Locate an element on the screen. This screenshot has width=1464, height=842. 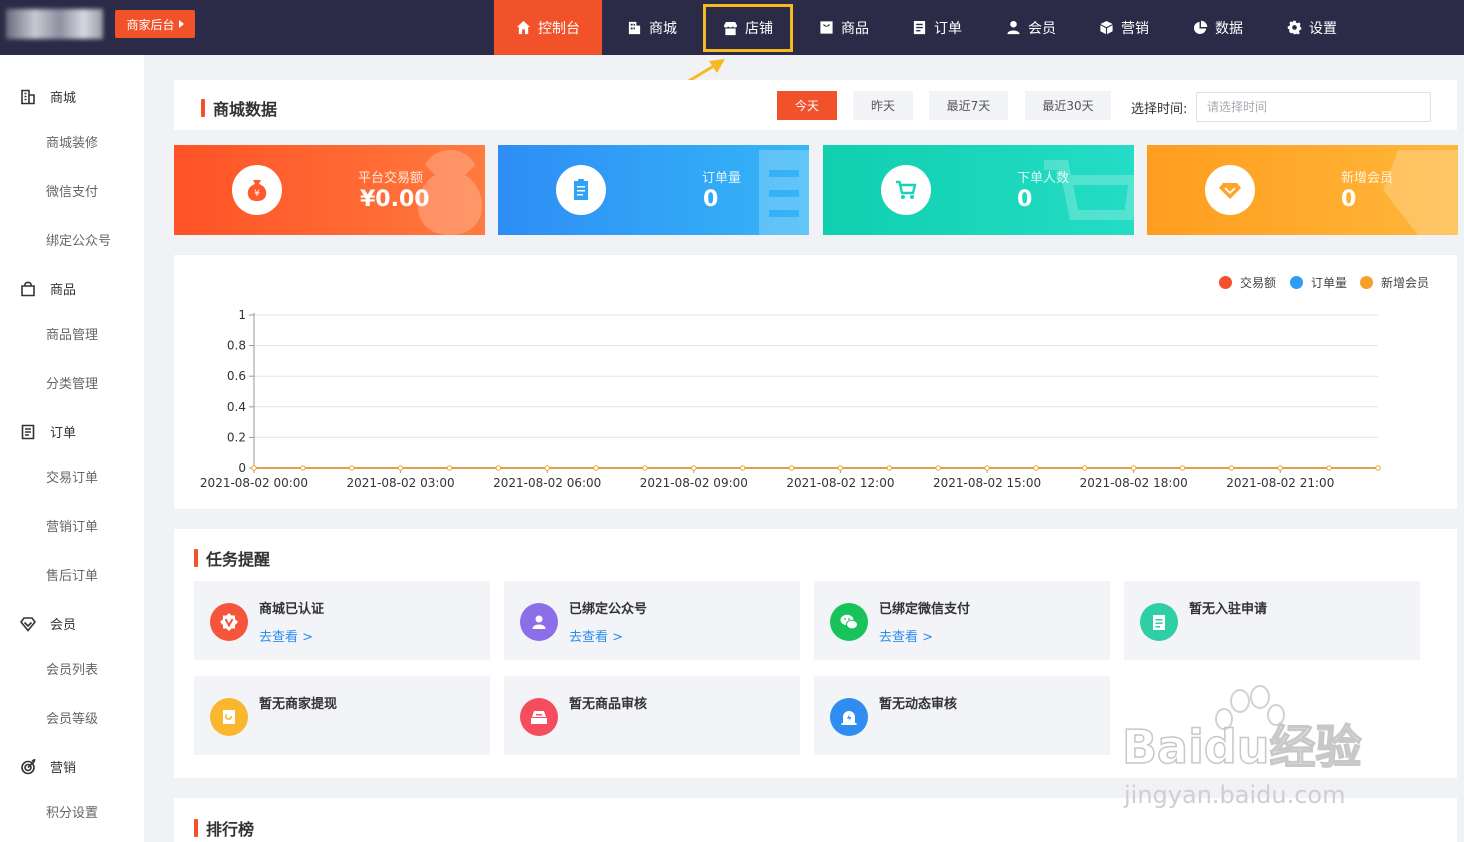
task-title: 商城已认证 is located at coordinates (292, 609).